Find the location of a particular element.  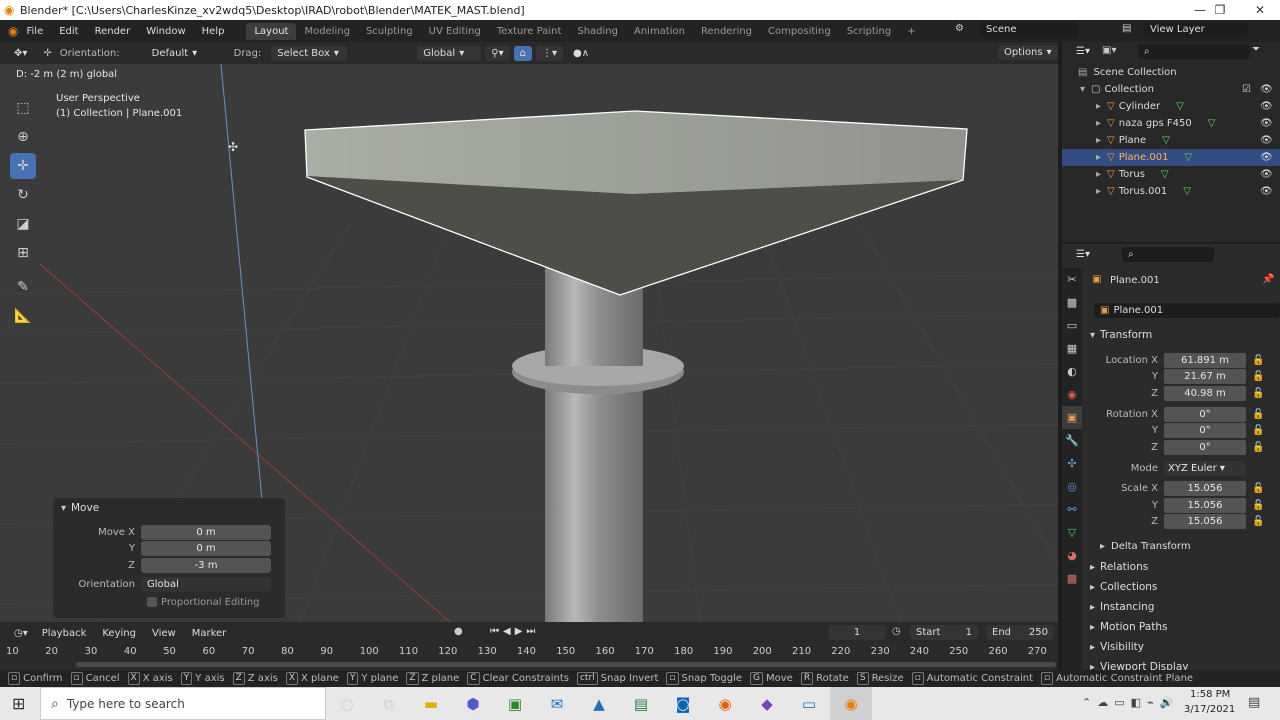

view-layer-field: View Layer is located at coordinates (1196, 29).